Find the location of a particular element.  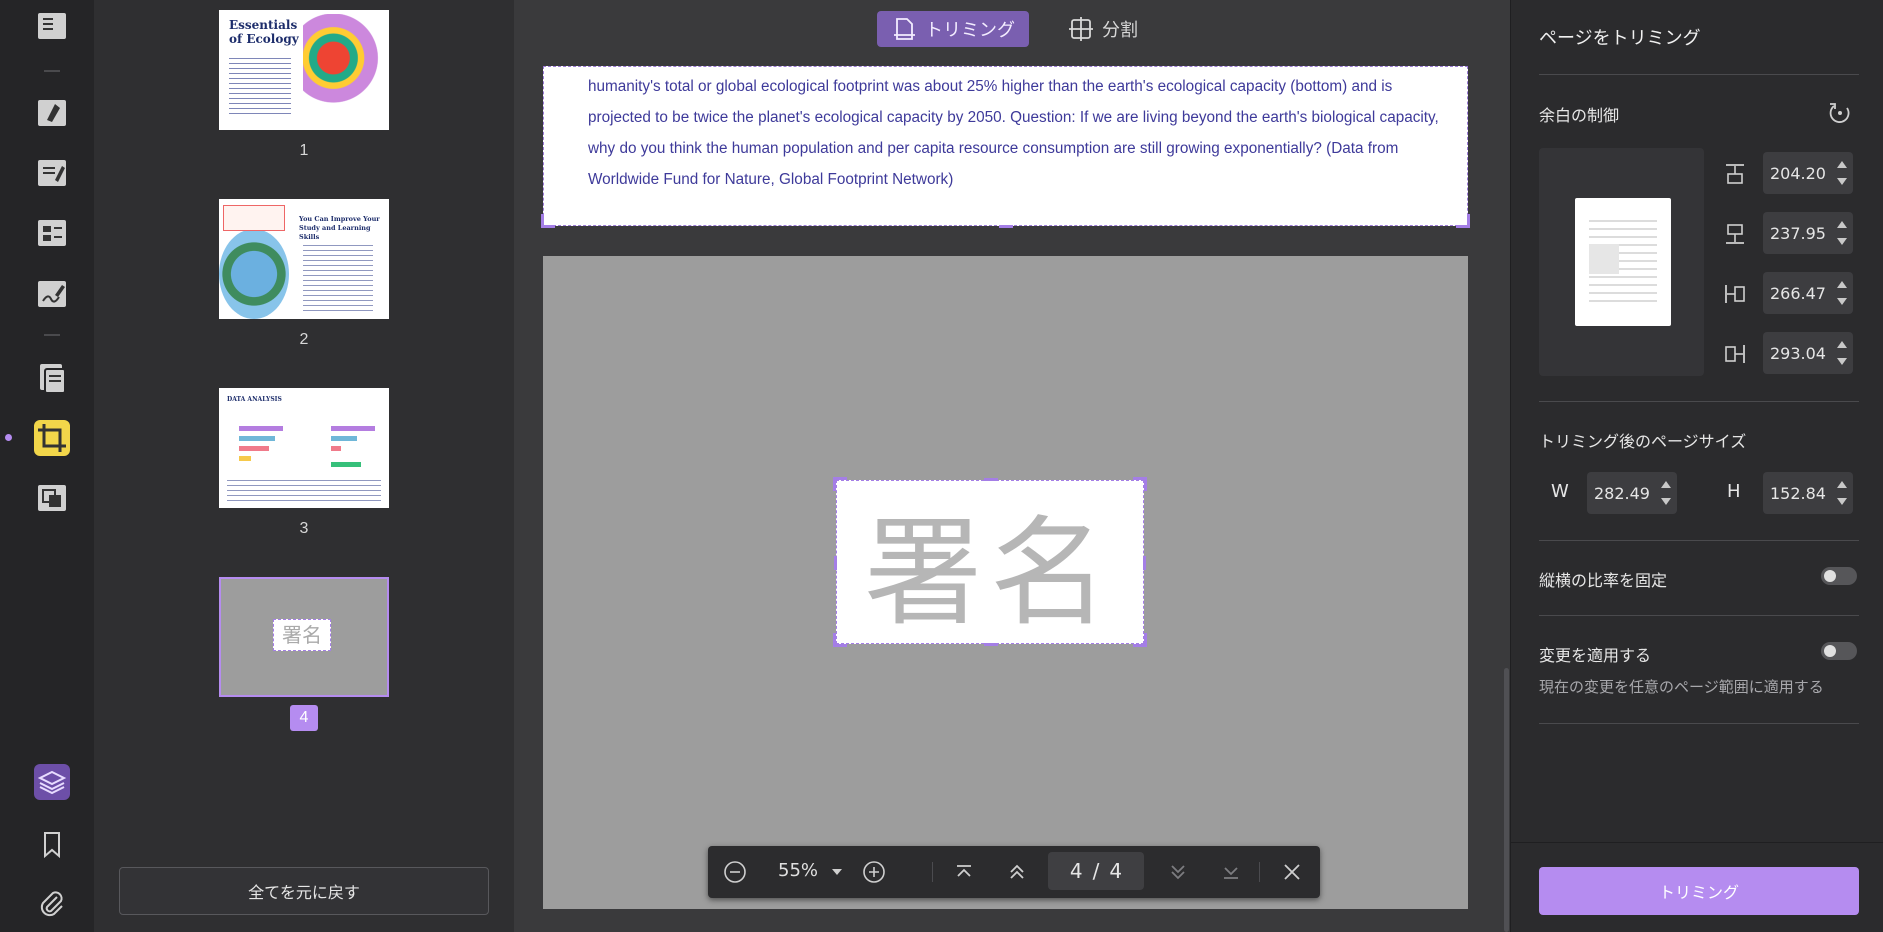

margin-top-stepper is located at coordinates (1808, 173).